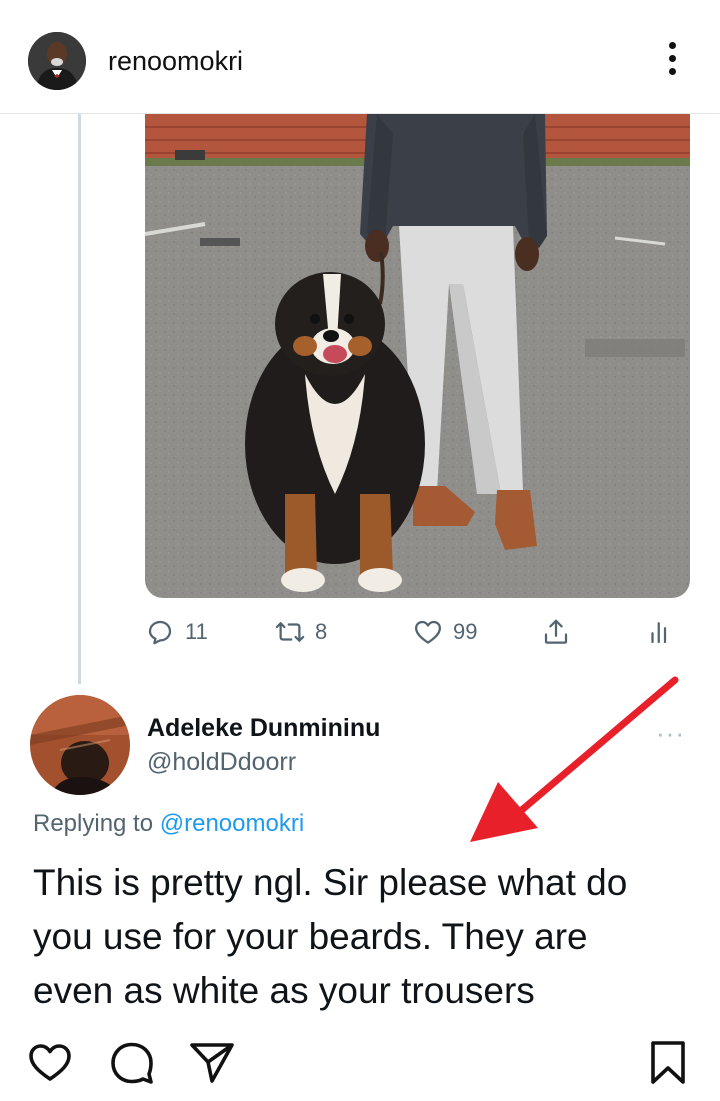 Image resolution: width=720 pixels, height=1101 pixels. What do you see at coordinates (263, 728) in the screenshot?
I see `reply-display-name: Adeleke Dunmininu` at bounding box center [263, 728].